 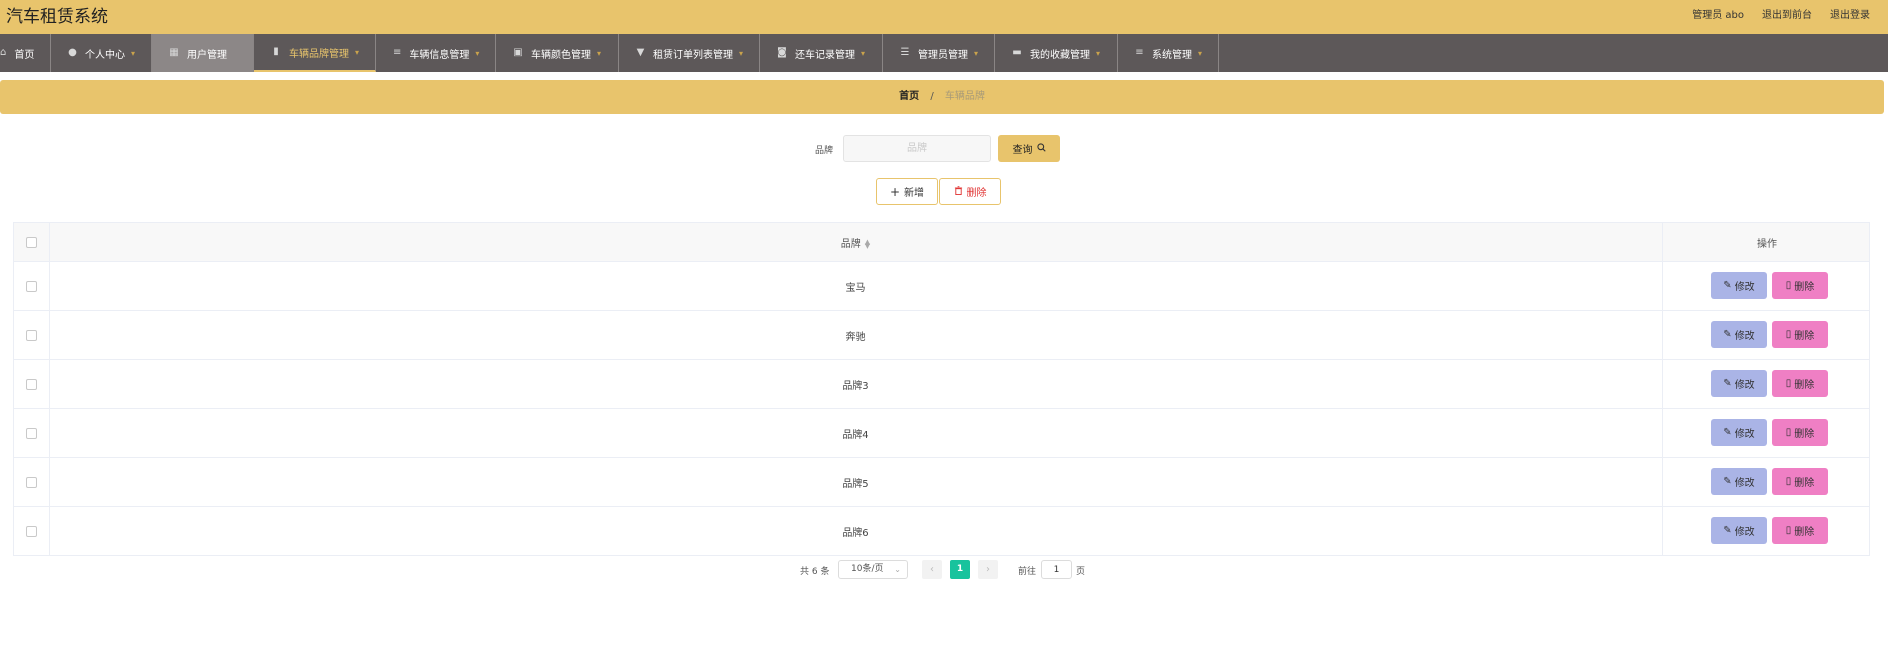 I want to click on pagination: 共 6 条 10条/页 ⌄ ‹ 1 › 前往 页, so click(x=944, y=570).